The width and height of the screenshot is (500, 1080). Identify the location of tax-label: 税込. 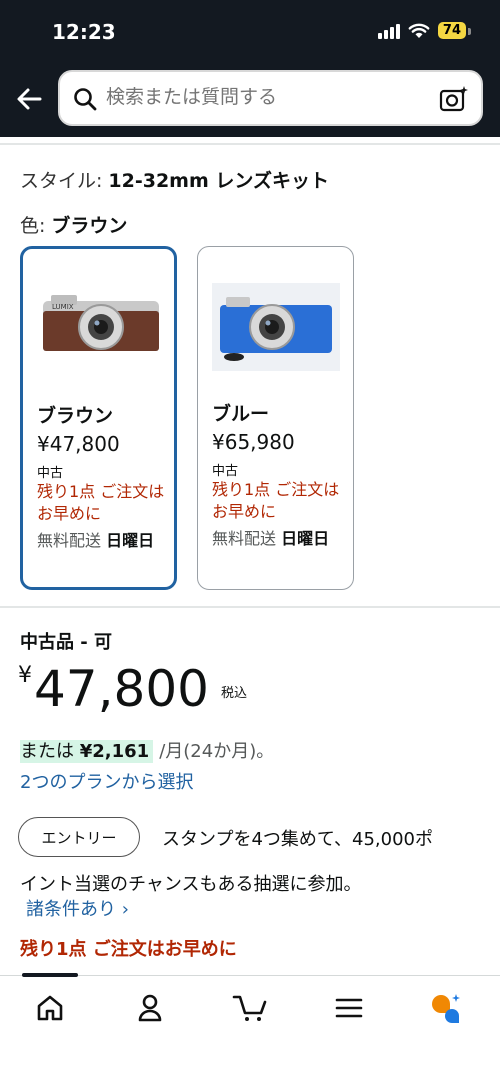
(234, 693).